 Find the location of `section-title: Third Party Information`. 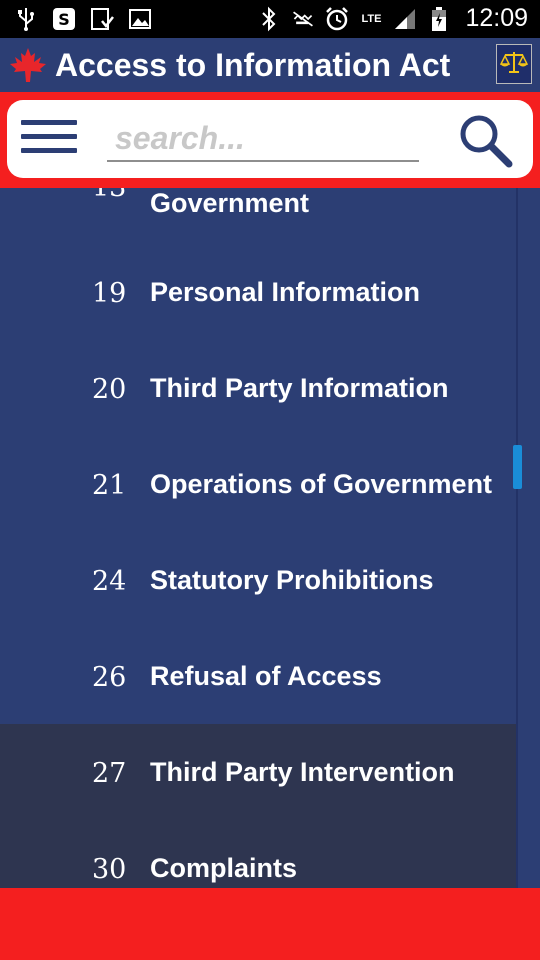

section-title: Third Party Information is located at coordinates (299, 388).